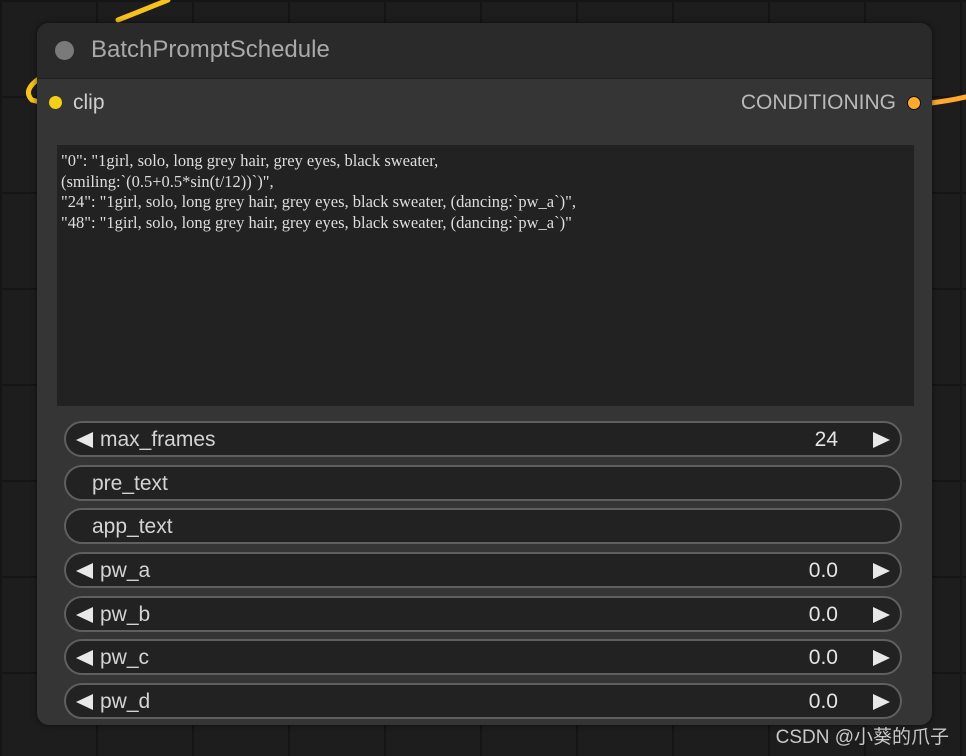 The image size is (966, 756). Describe the element at coordinates (130, 483) in the screenshot. I see `pre-text-label: pre_text` at that location.